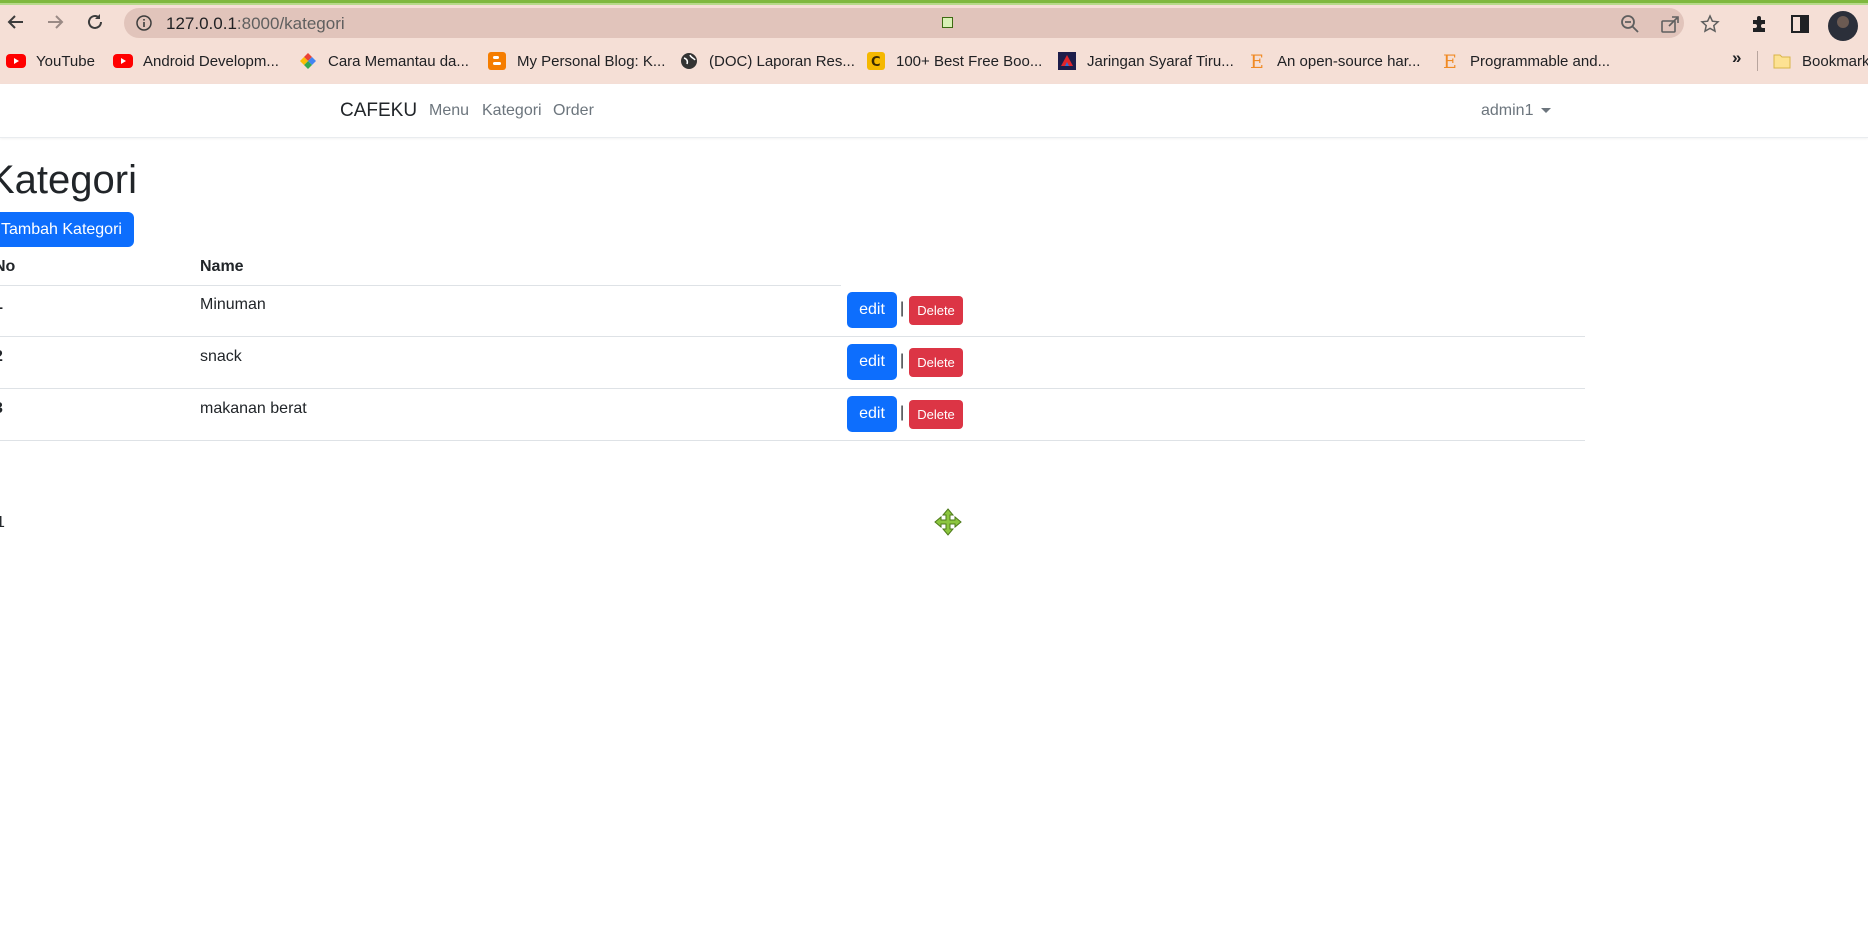  I want to click on profile-avatar, so click(1843, 26).